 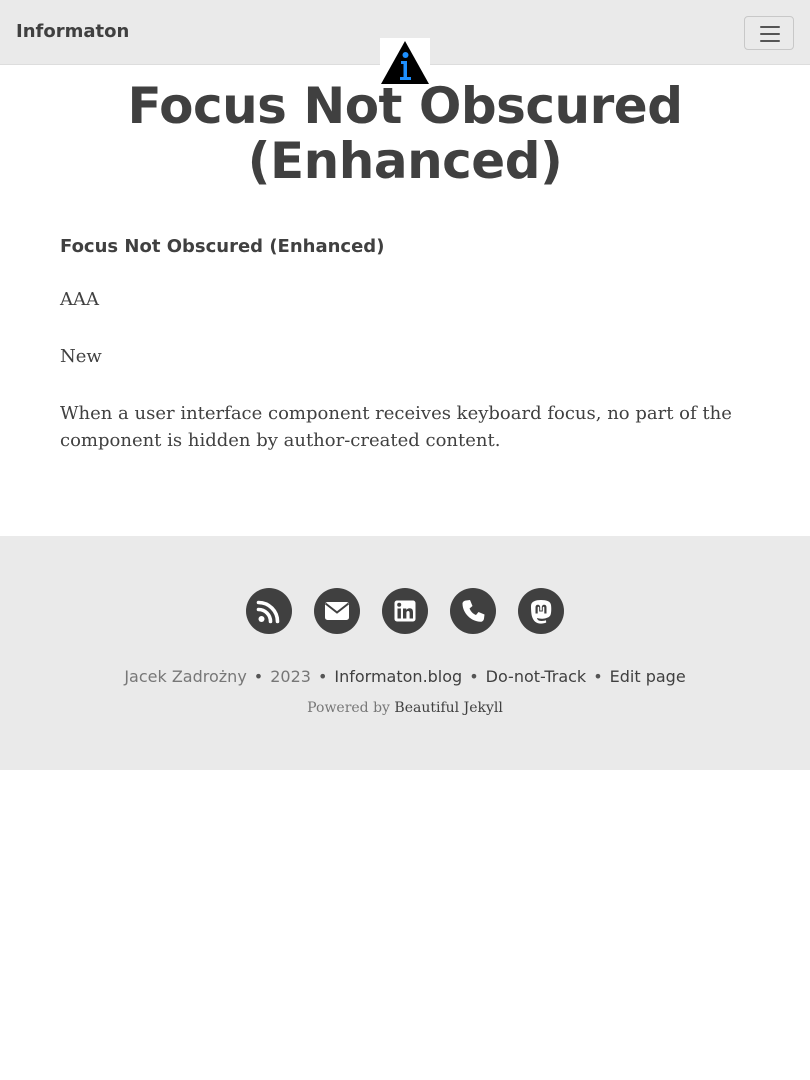 I want to click on brand-link: Informaton, so click(x=72, y=32).